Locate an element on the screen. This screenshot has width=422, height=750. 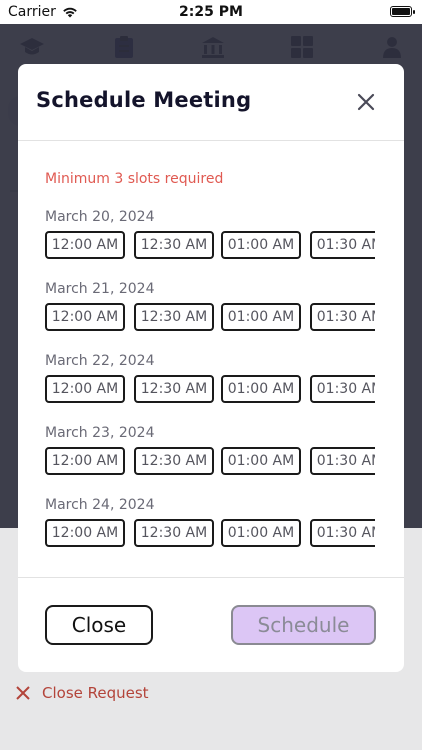
status-bar: Carrier 2:25 PM is located at coordinates (211, 12).